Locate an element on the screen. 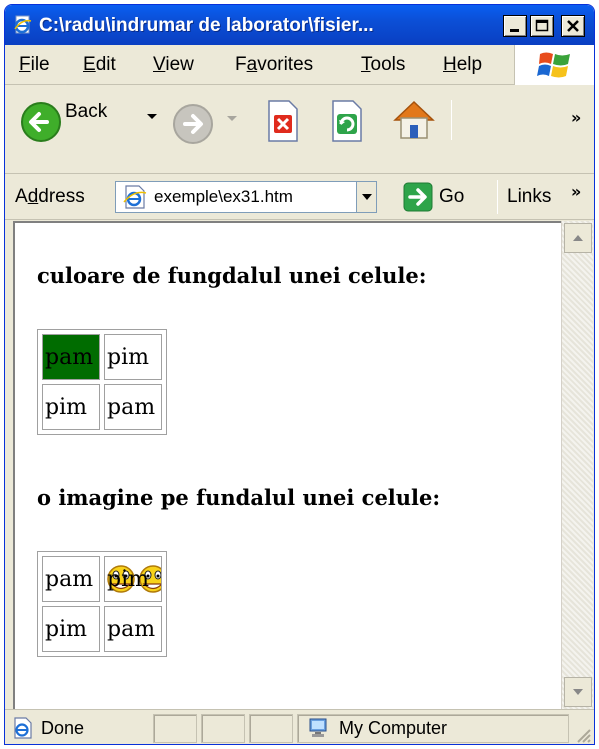 This screenshot has height=749, width=599. heading-background-image: o imagine pe fundalul unei celule: is located at coordinates (239, 497).